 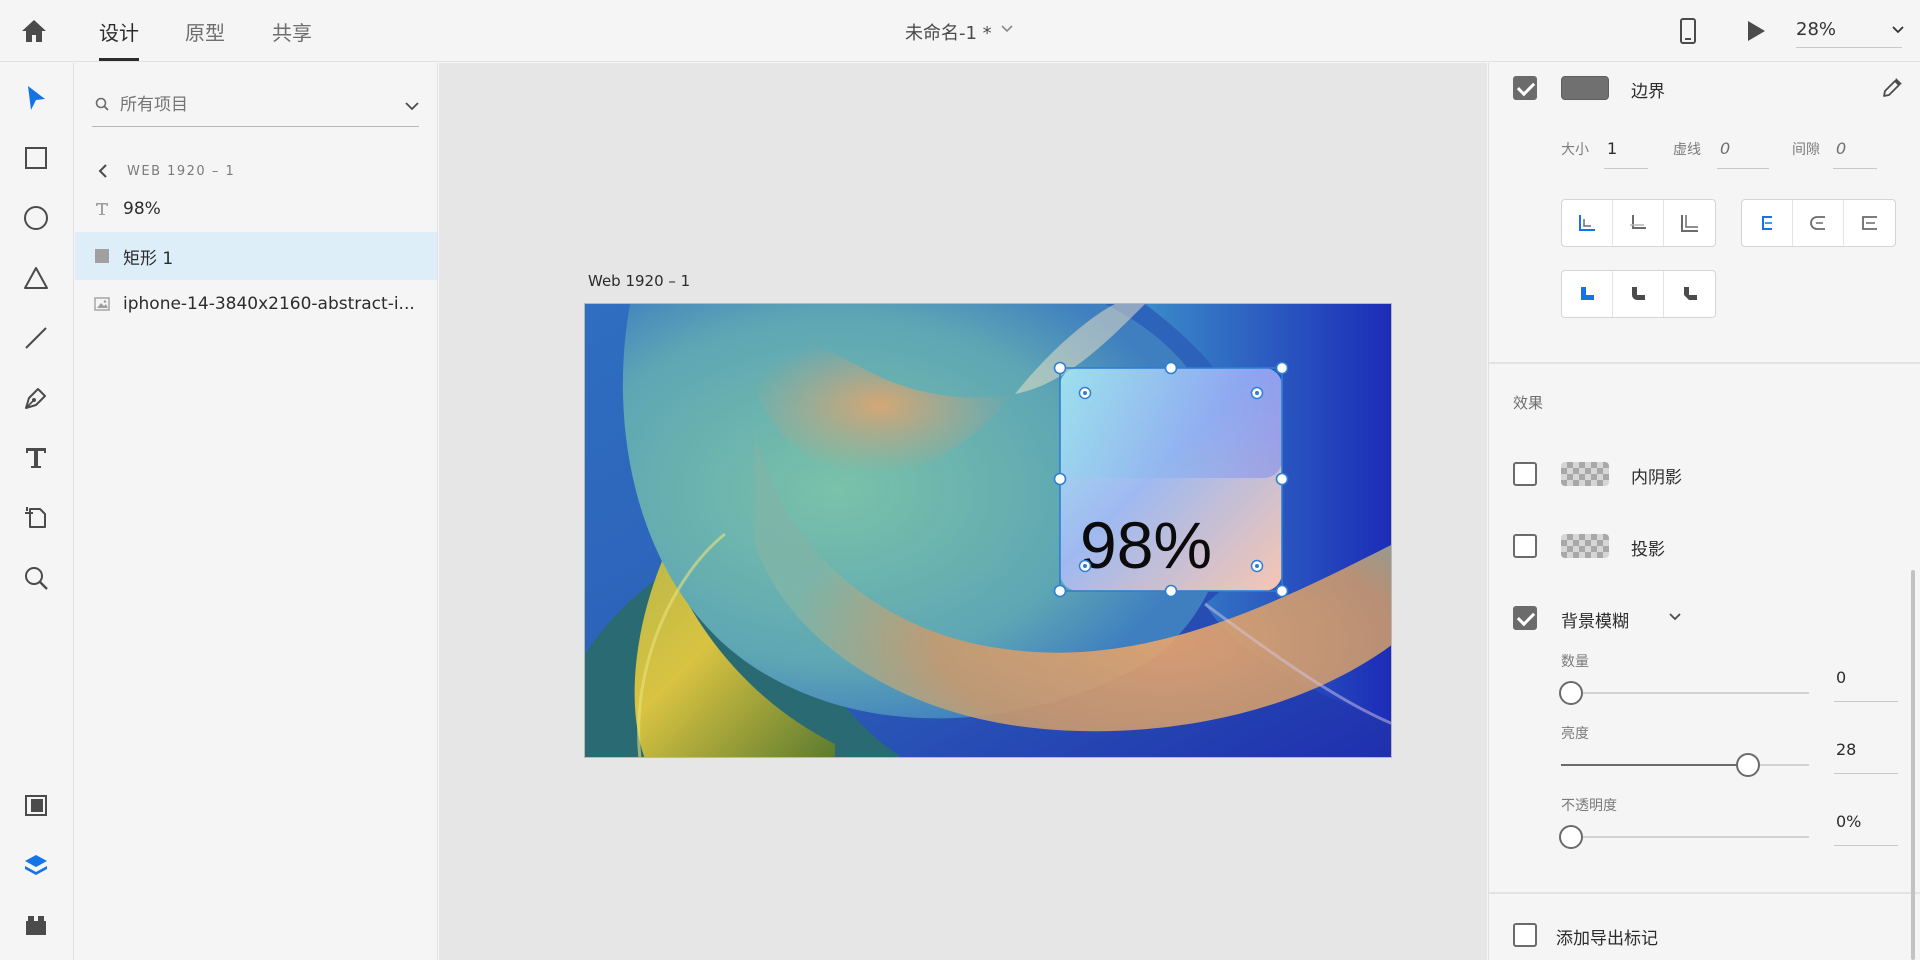 What do you see at coordinates (1525, 546) in the screenshot?
I see `drop-shadow-checkbox` at bounding box center [1525, 546].